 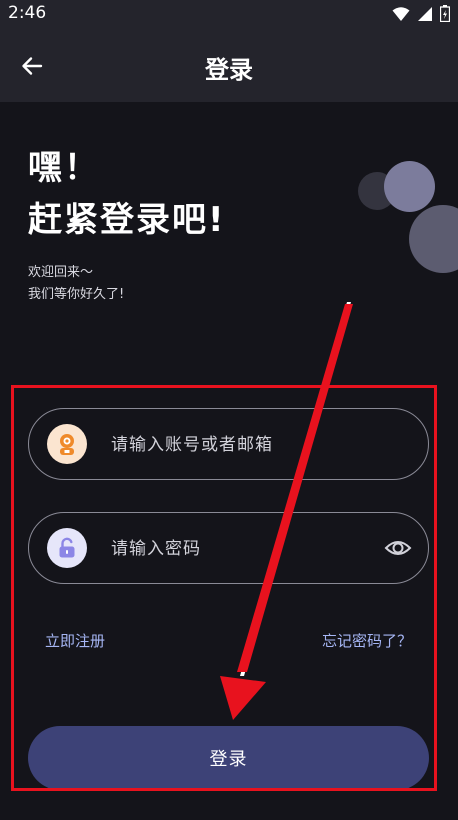 I want to click on greeting-line-2: 赶紧登录吧!, so click(x=127, y=220).